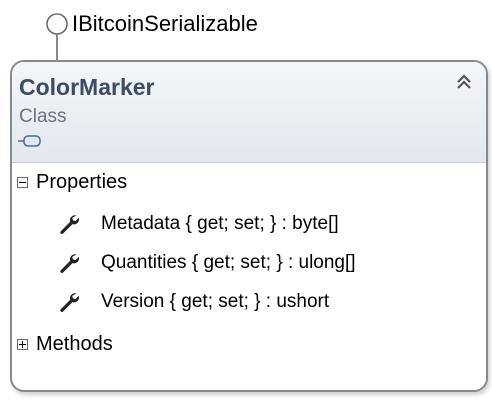  I want to click on property-item: Metadata { get; set; } : byte[], so click(198, 224).